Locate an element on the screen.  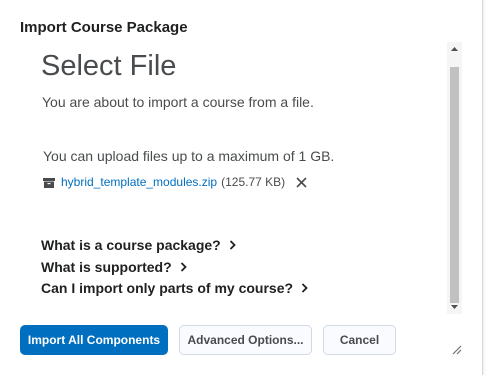
dialog-title: Import Course Package is located at coordinates (104, 27).